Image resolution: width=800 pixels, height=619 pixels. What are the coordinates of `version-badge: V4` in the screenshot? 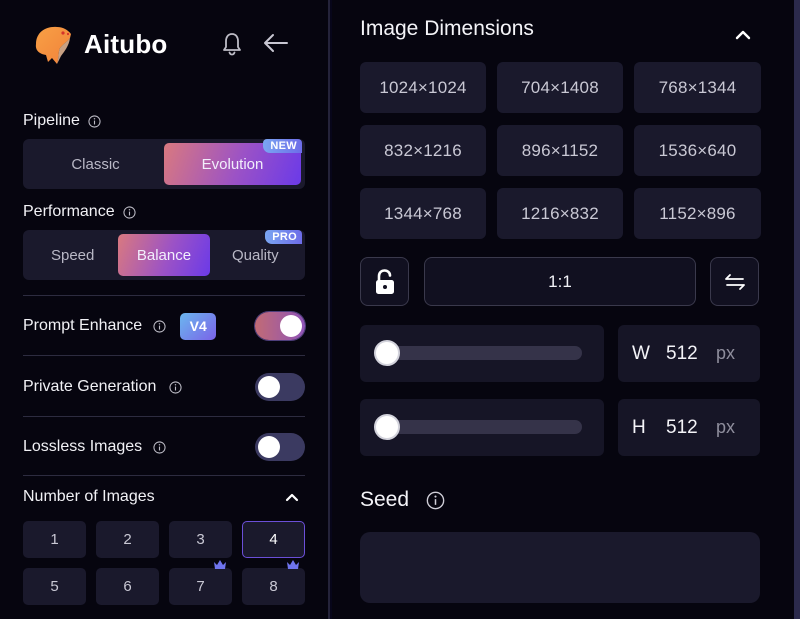 It's located at (198, 326).